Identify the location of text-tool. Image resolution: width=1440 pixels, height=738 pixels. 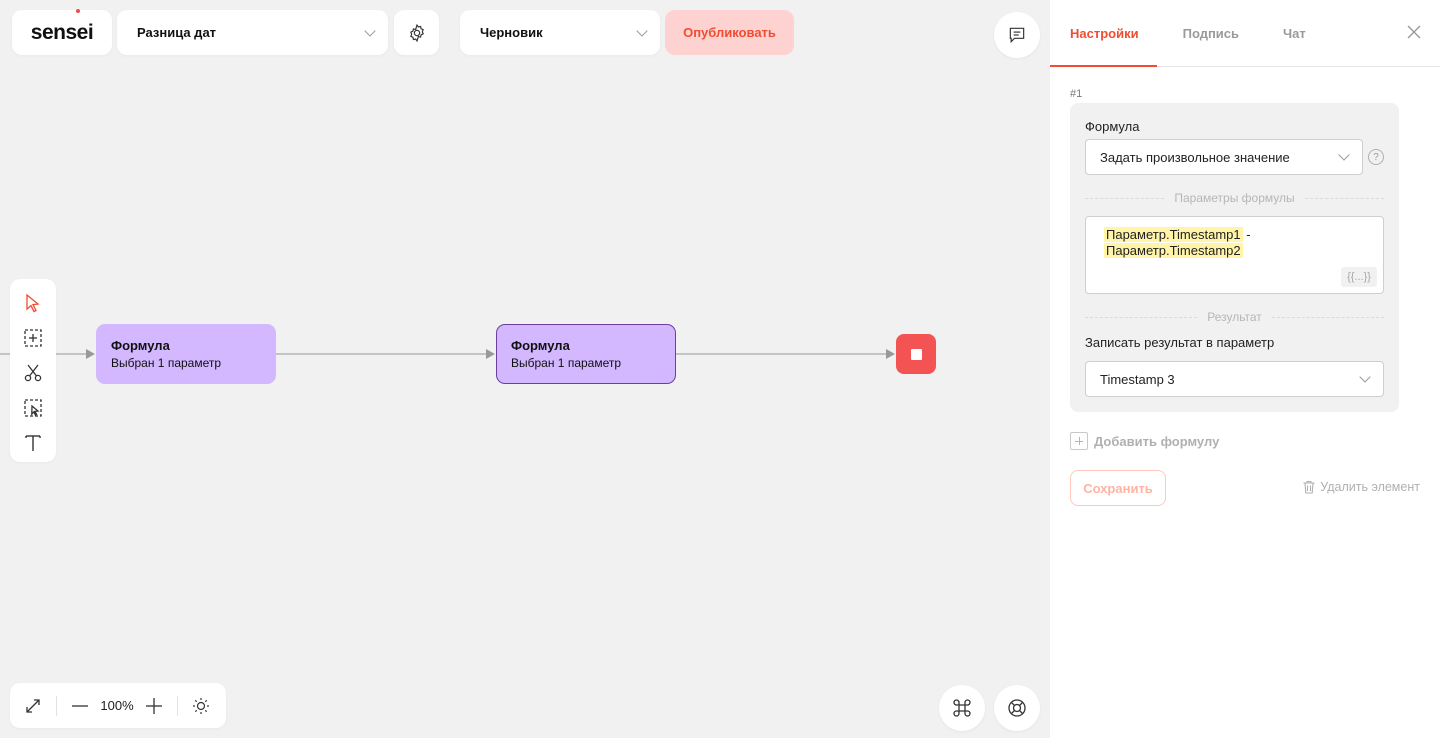
(33, 443).